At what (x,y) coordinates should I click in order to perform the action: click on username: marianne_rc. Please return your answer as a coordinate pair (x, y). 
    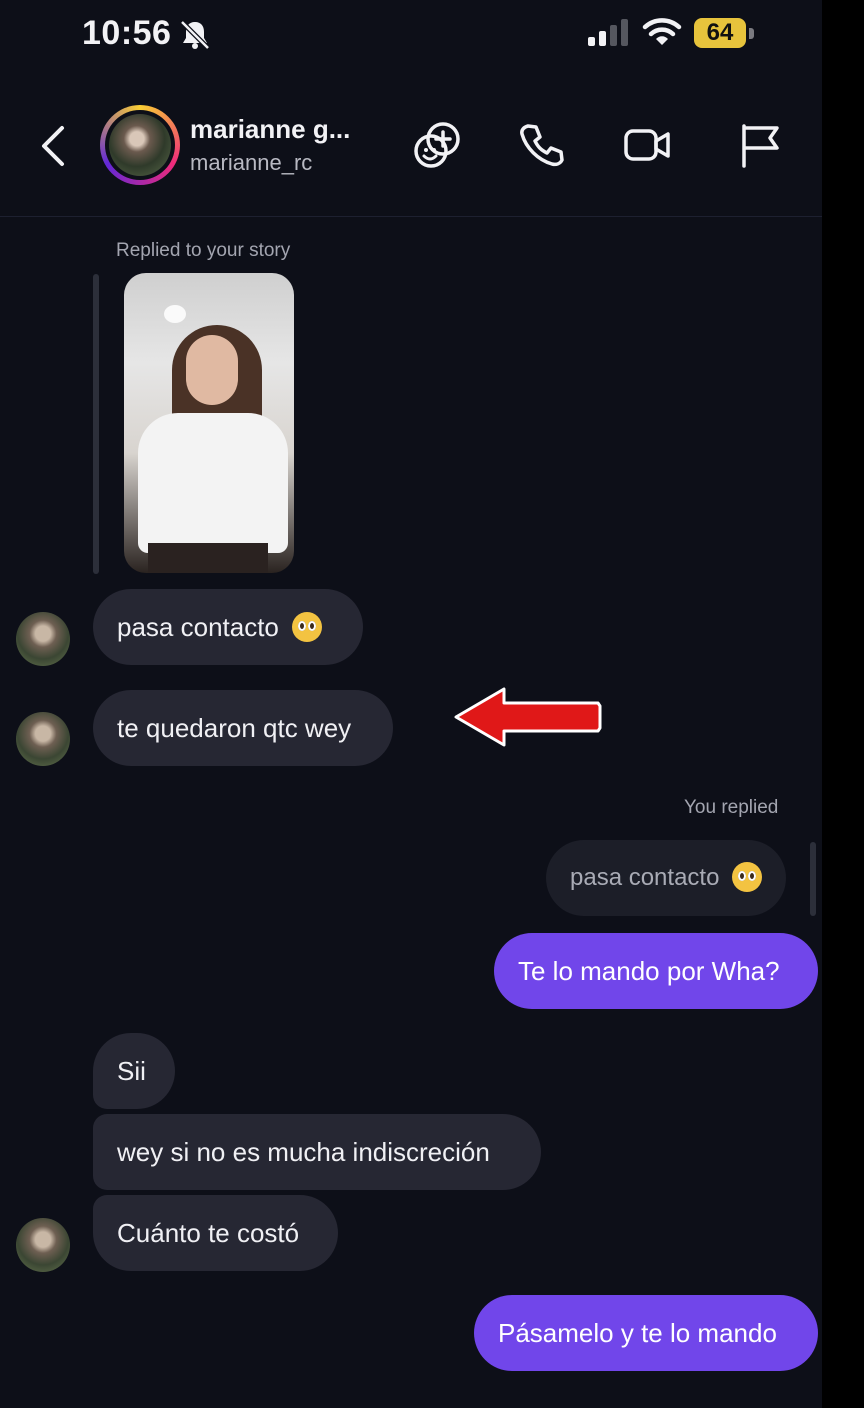
    Looking at the image, I should click on (251, 163).